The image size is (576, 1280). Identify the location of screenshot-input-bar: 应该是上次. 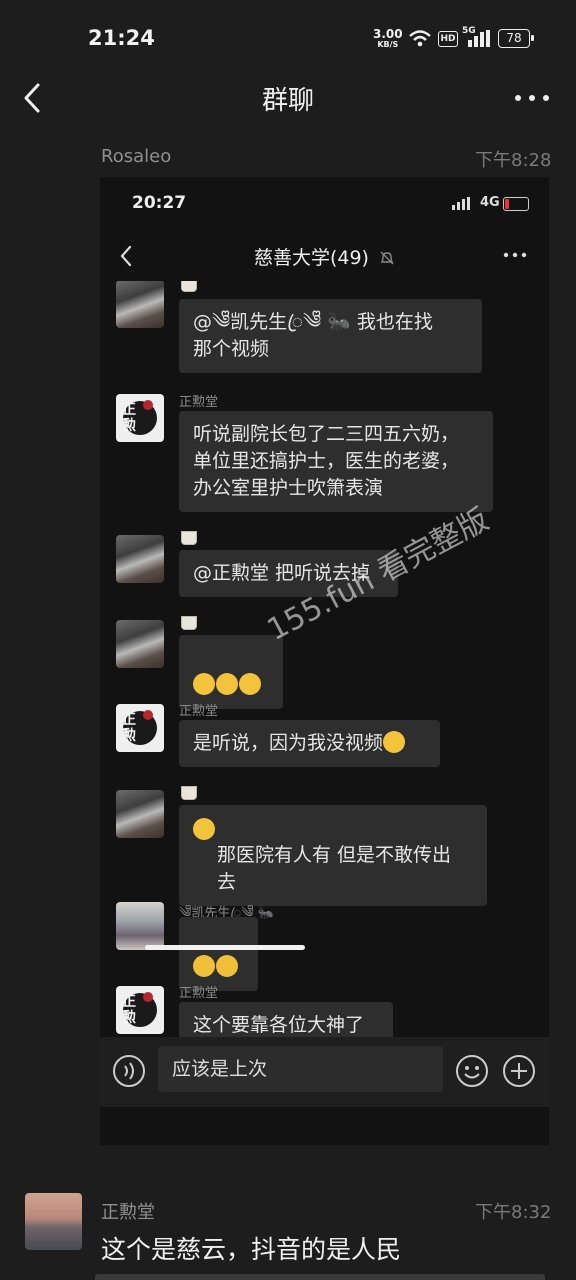
(324, 1072).